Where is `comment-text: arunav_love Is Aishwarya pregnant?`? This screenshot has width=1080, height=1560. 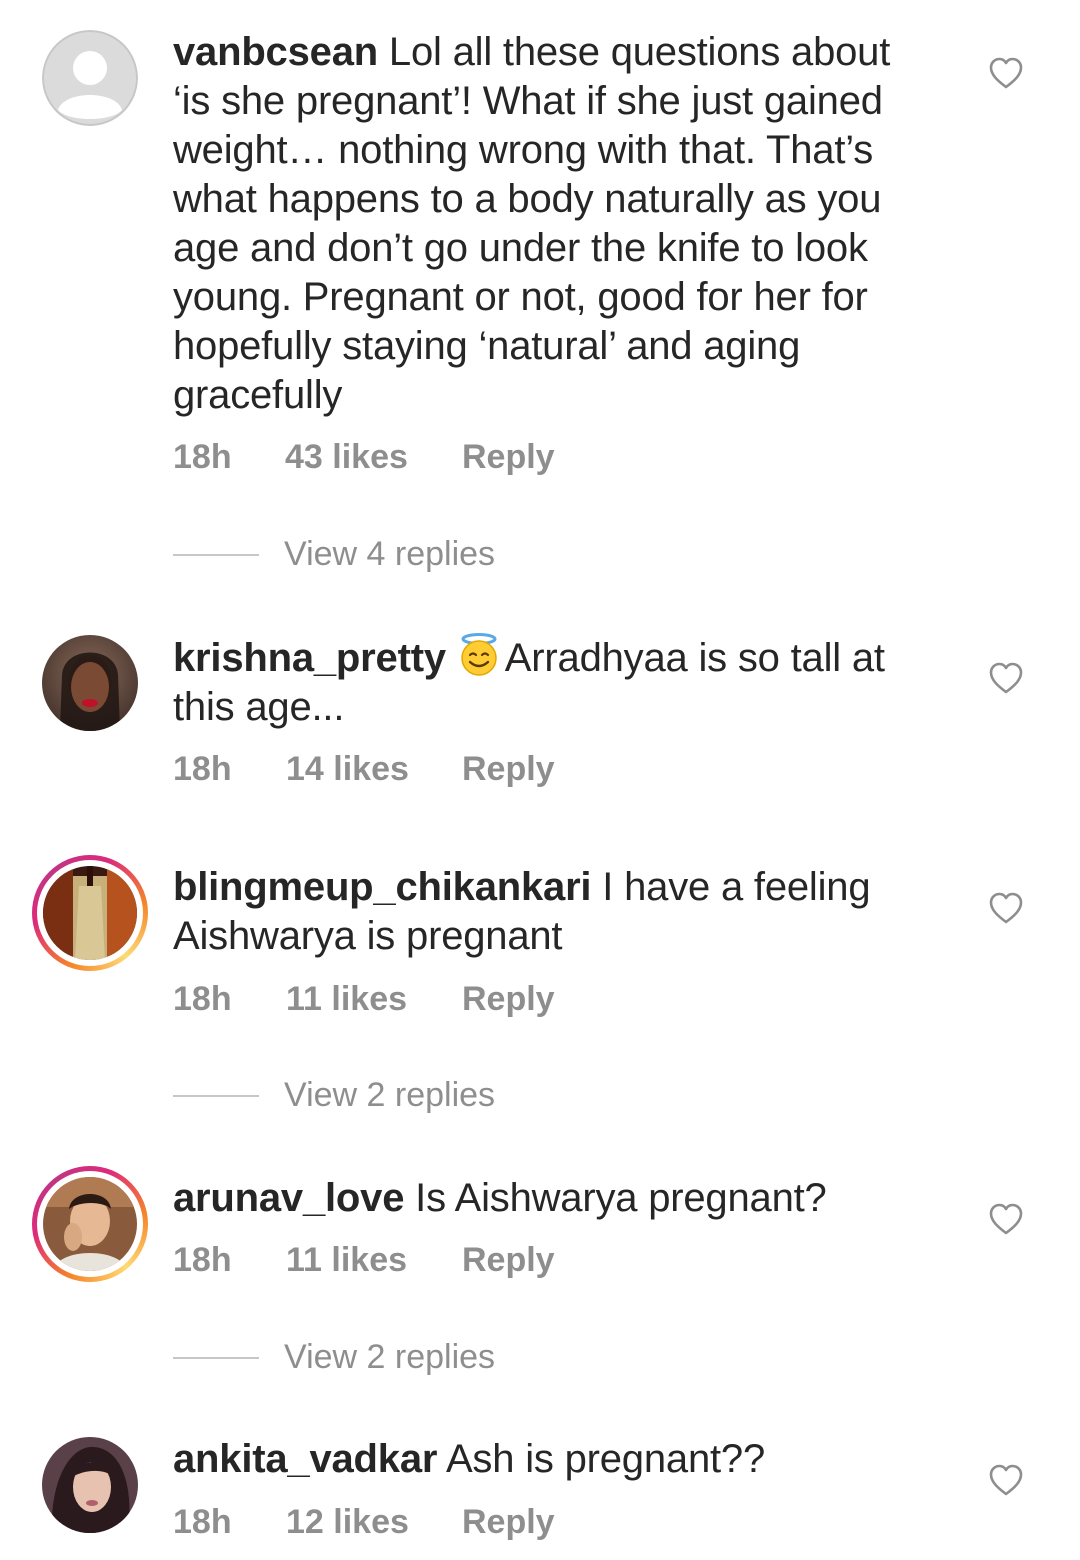
comment-text: arunav_love Is Aishwarya pregnant? is located at coordinates (553, 1198).